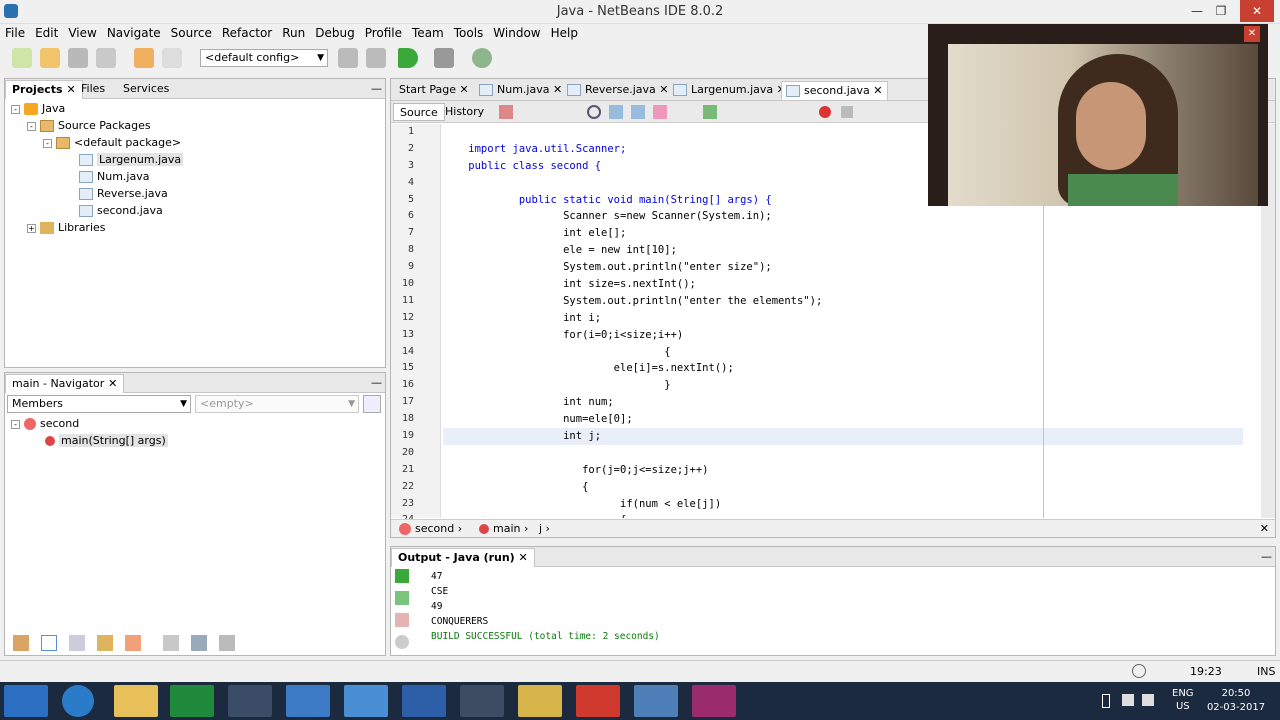 The width and height of the screenshot is (1280, 720). I want to click on static-filter-icon, so click(49, 643).